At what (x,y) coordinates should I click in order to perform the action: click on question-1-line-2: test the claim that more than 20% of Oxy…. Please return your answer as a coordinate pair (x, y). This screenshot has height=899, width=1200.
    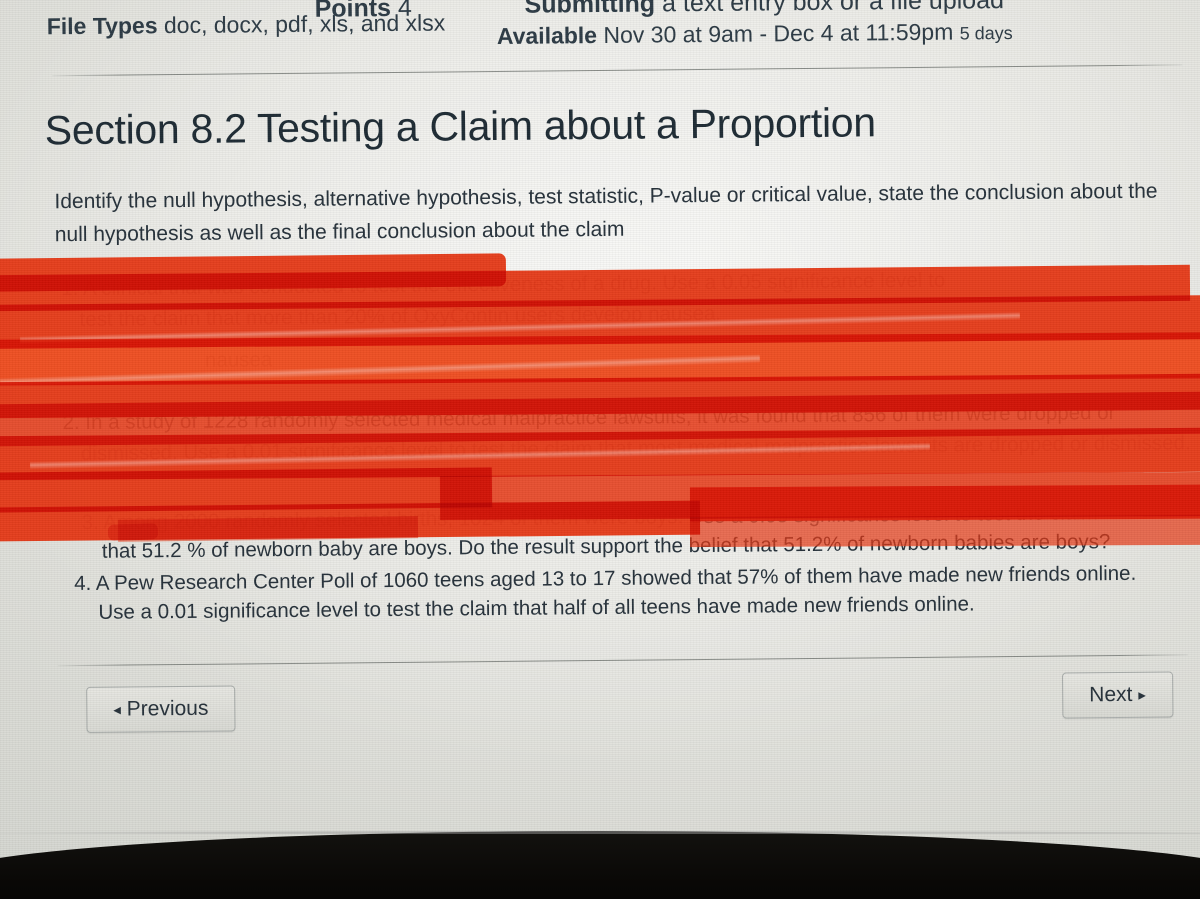
    Looking at the image, I should click on (400, 316).